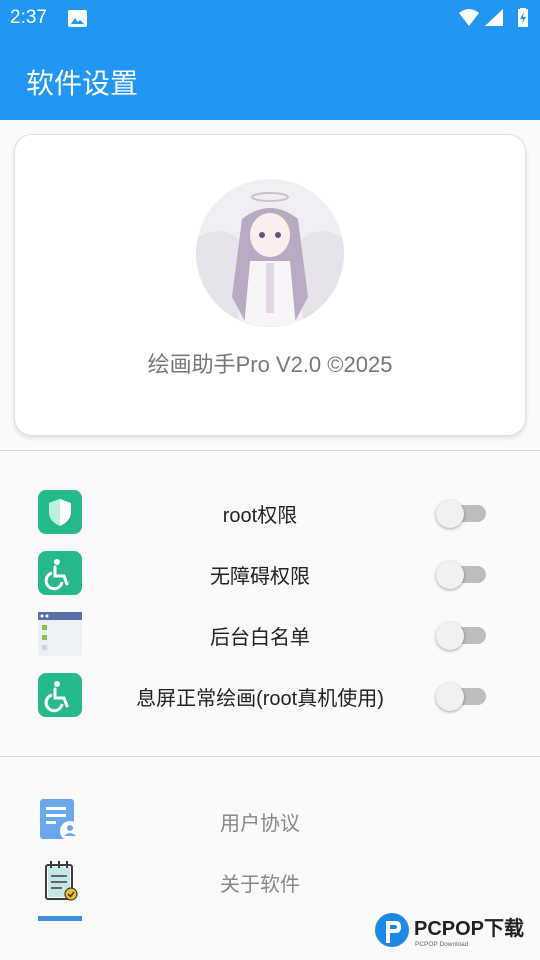 The height and width of the screenshot is (960, 540). Describe the element at coordinates (270, 253) in the screenshot. I see `avatar` at that location.